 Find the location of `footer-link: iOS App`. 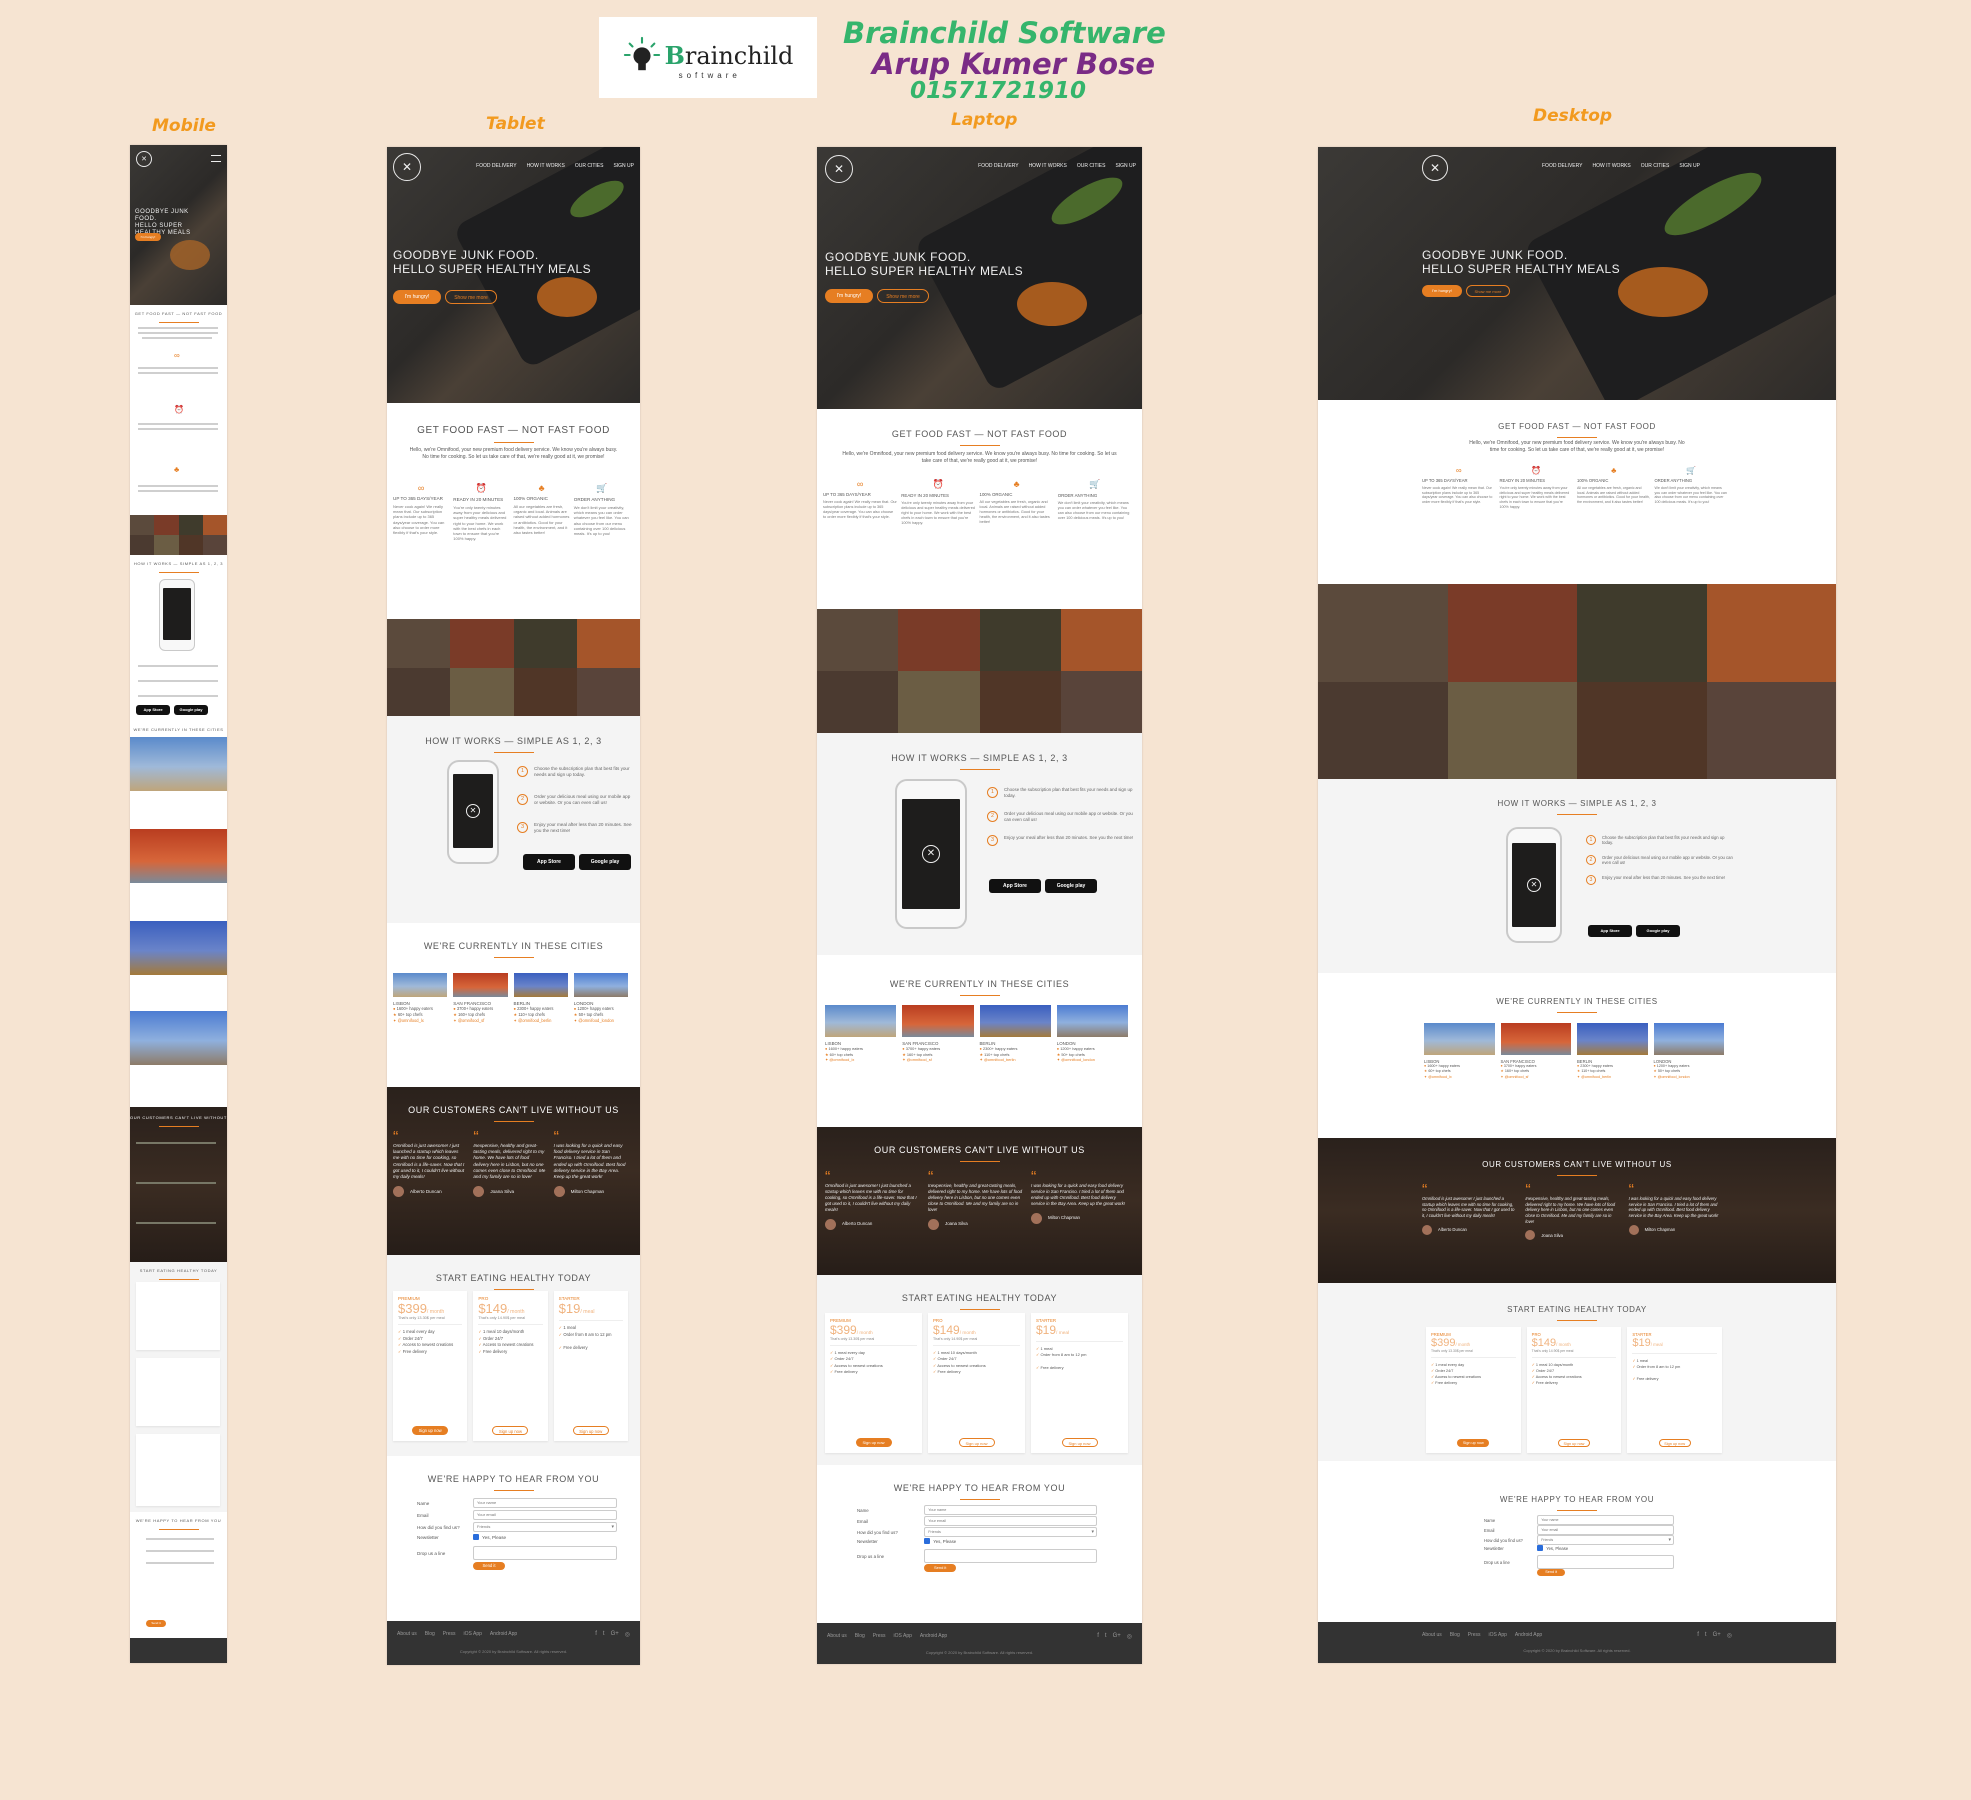

footer-link: iOS App is located at coordinates (903, 1636).